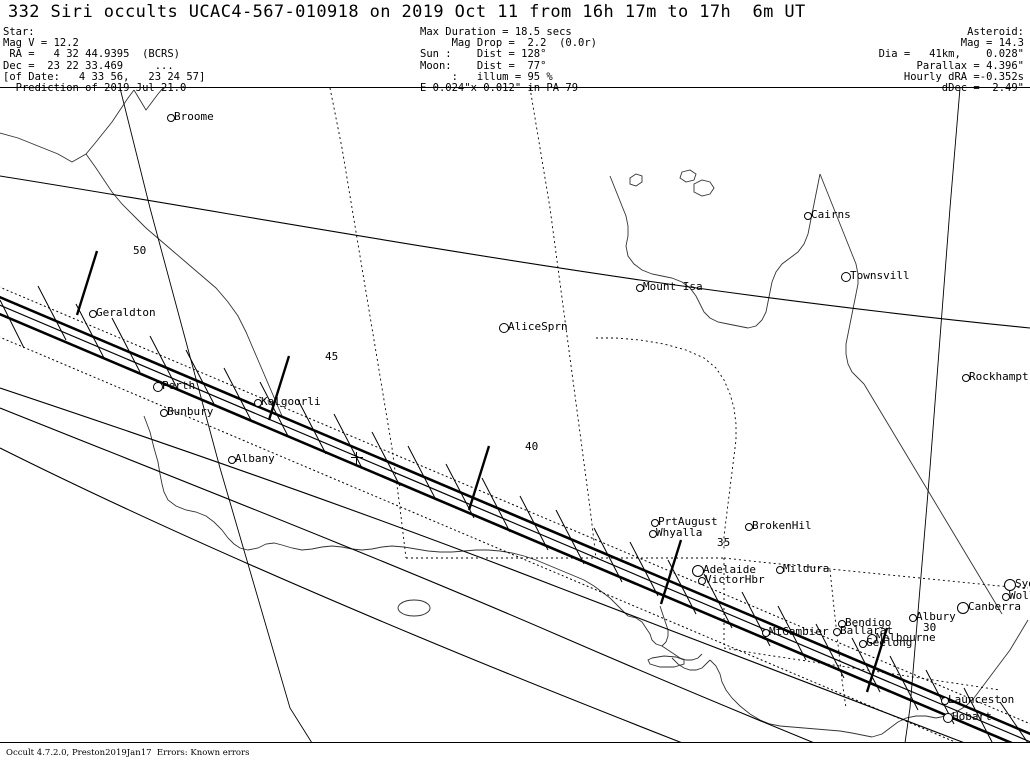 This screenshot has width=1030, height=766. Describe the element at coordinates (889, 642) in the screenshot. I see `city-label: Geelong` at that location.